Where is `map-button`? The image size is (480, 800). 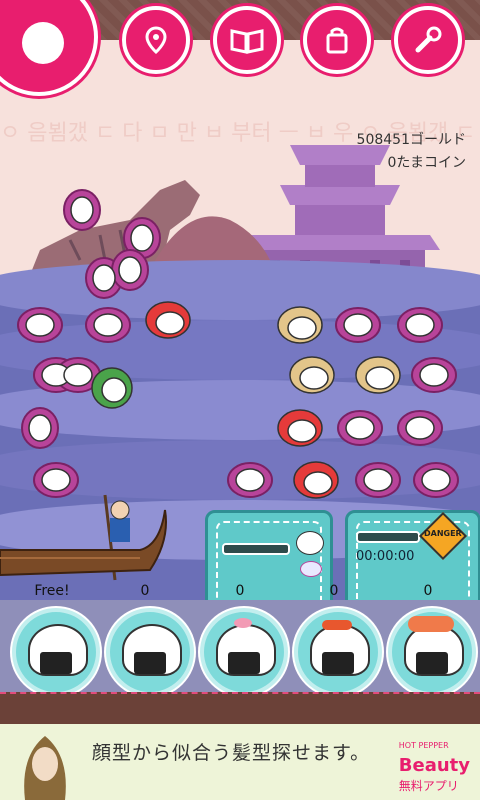 map-button is located at coordinates (156, 40).